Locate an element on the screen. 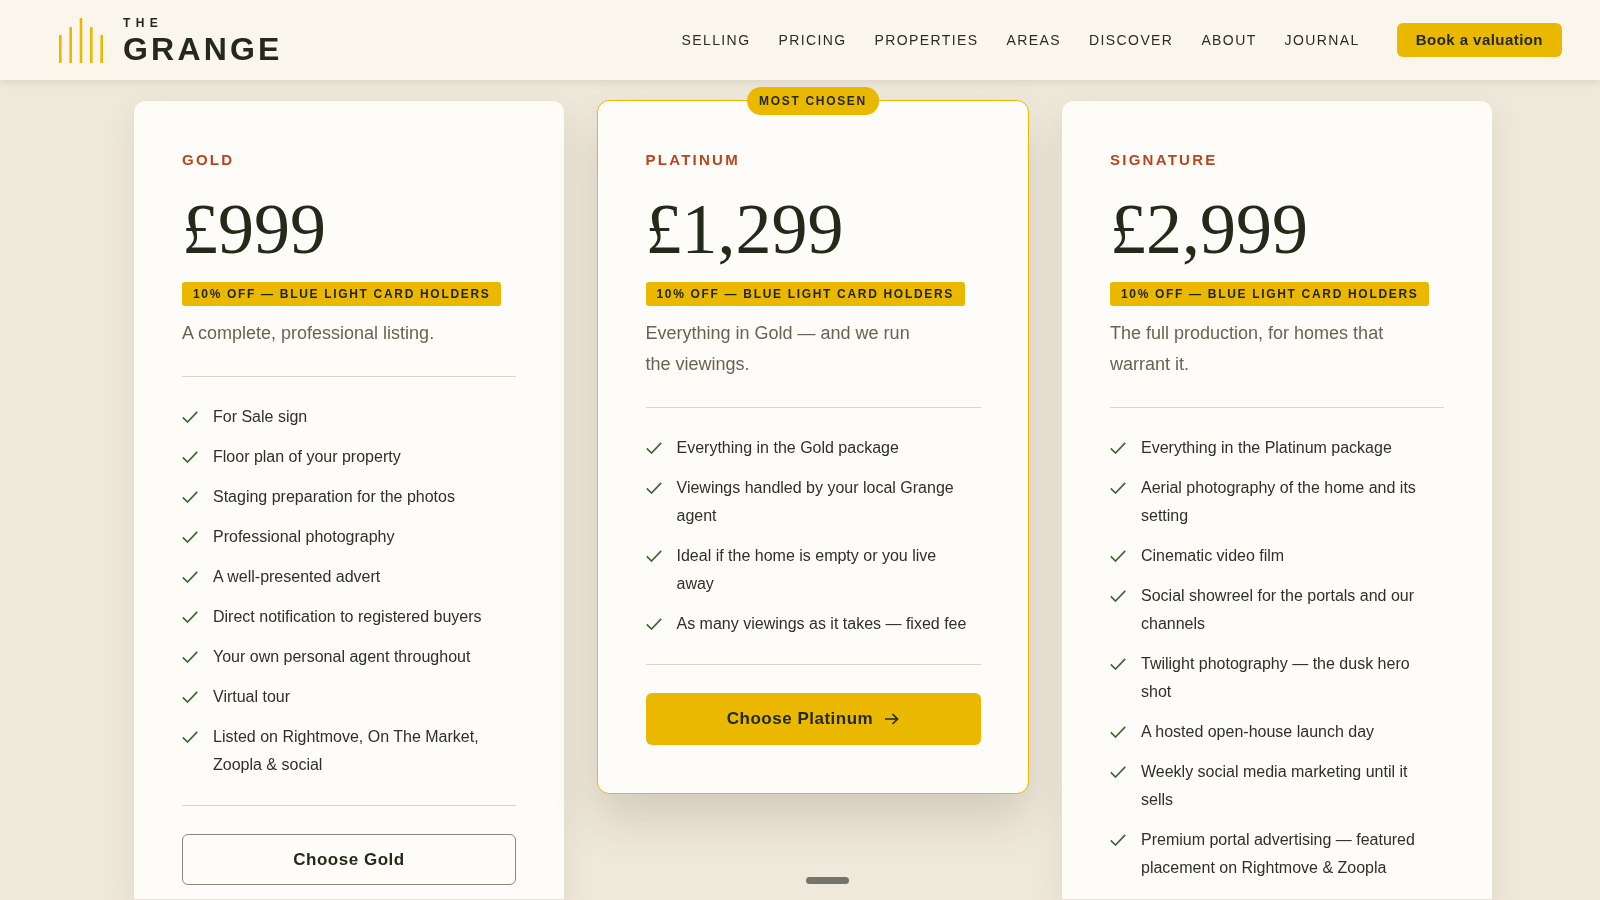 This screenshot has height=900, width=1600. feature-text: Listed on Rightmove, On The Market, Zoopla & social is located at coordinates (346, 751).